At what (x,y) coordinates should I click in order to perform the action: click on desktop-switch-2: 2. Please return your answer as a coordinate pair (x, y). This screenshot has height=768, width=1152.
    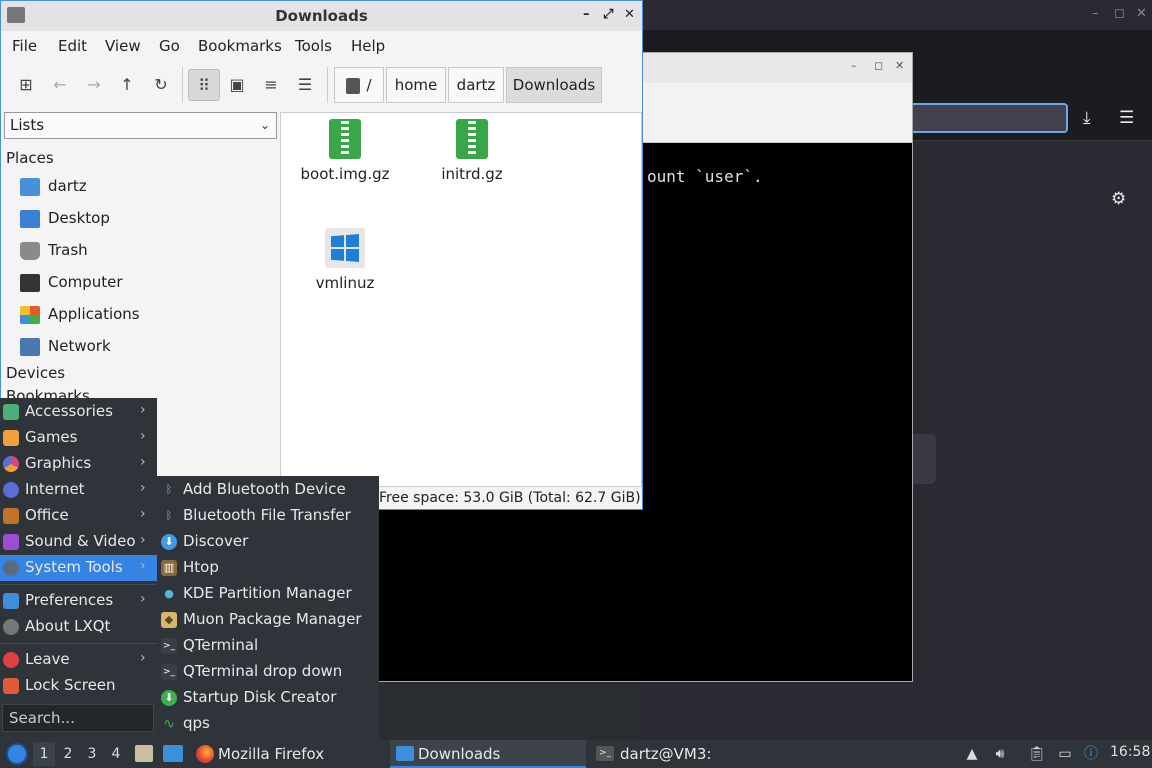
    Looking at the image, I should click on (68, 754).